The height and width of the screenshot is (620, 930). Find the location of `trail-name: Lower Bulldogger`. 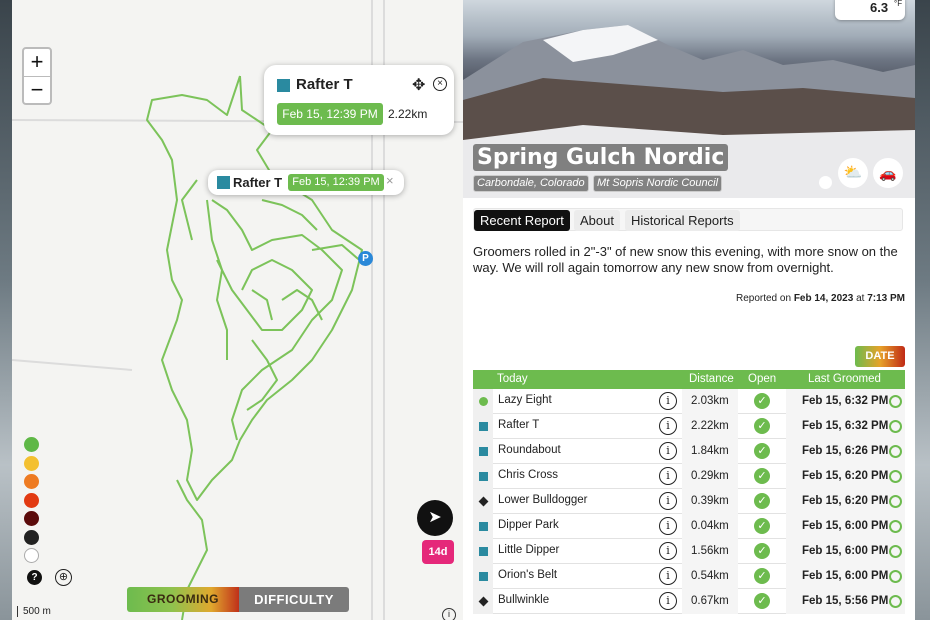

trail-name: Lower Bulldogger is located at coordinates (578, 501).